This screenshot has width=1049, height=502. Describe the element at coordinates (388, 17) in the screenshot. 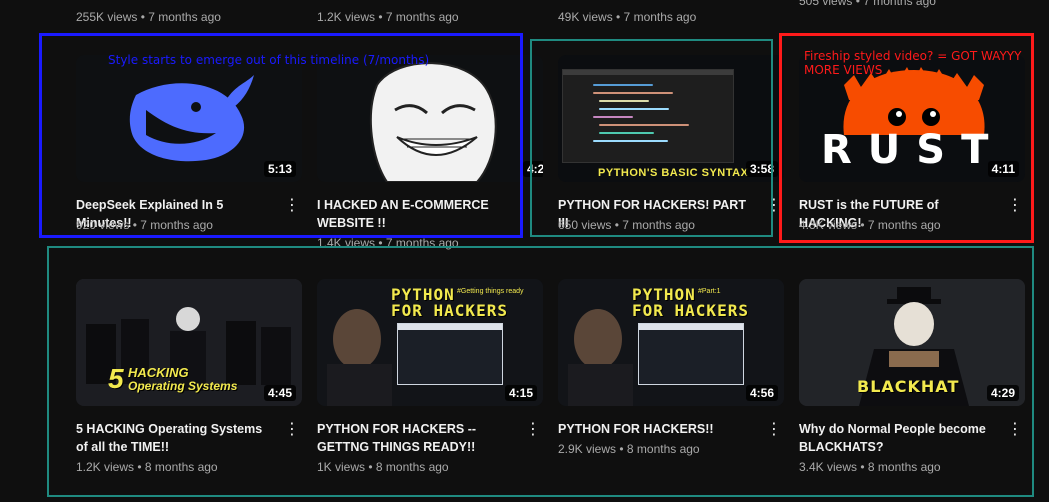

I see `video-meta: 1.2K views • 7 months ago` at that location.